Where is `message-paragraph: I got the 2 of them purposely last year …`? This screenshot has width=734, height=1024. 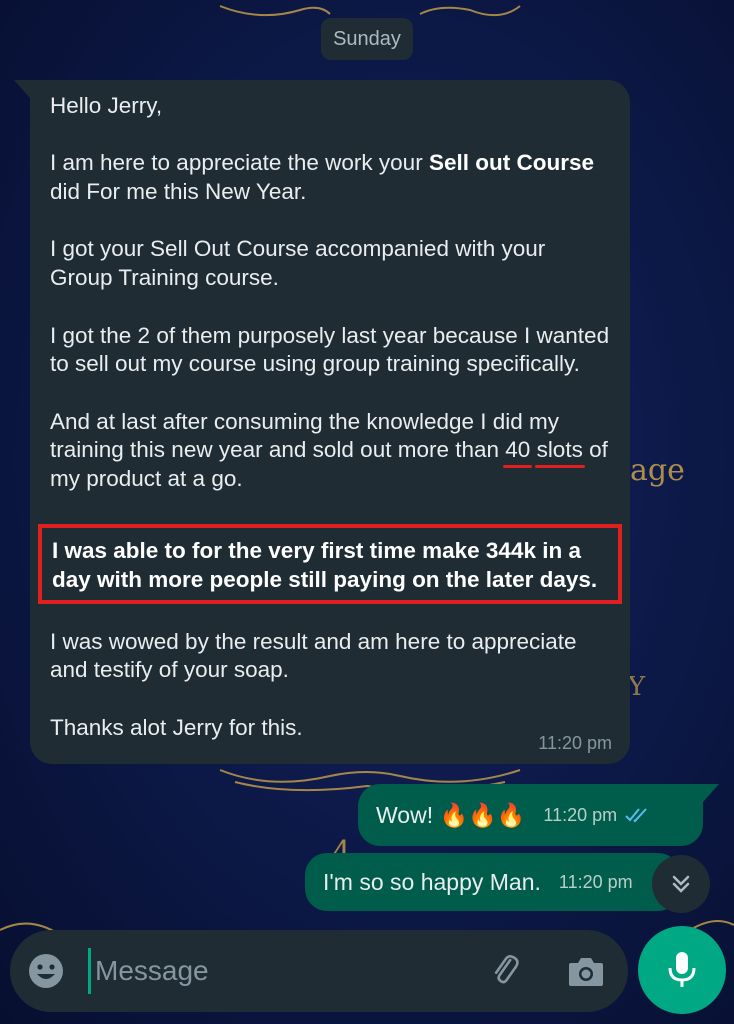
message-paragraph: I got the 2 of them purposely last year … is located at coordinates (330, 349).